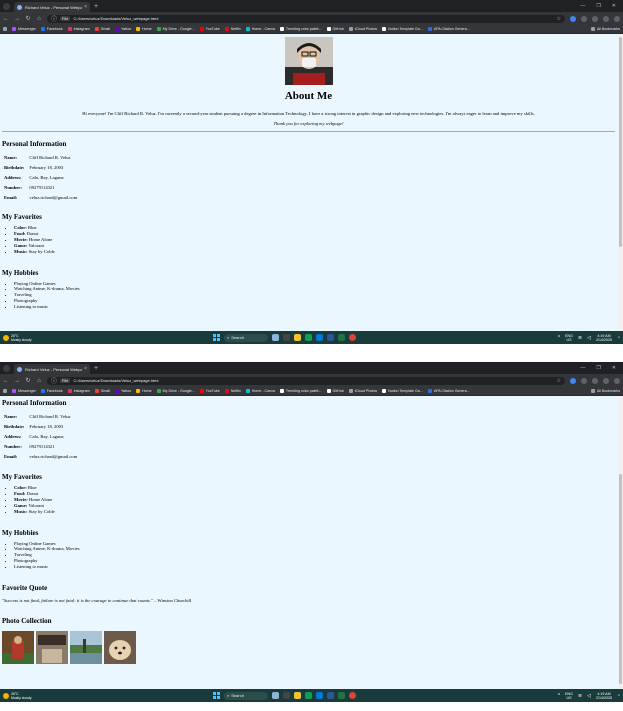 Image resolution: width=623 pixels, height=711 pixels. I want to click on back-icon: ←, so click(6, 381).